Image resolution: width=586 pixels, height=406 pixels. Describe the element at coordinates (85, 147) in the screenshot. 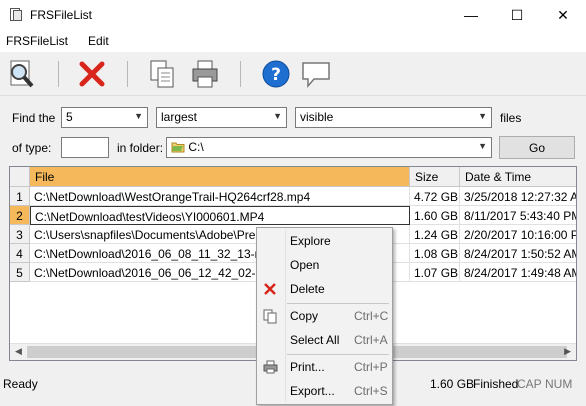

I see `file-type-input` at that location.